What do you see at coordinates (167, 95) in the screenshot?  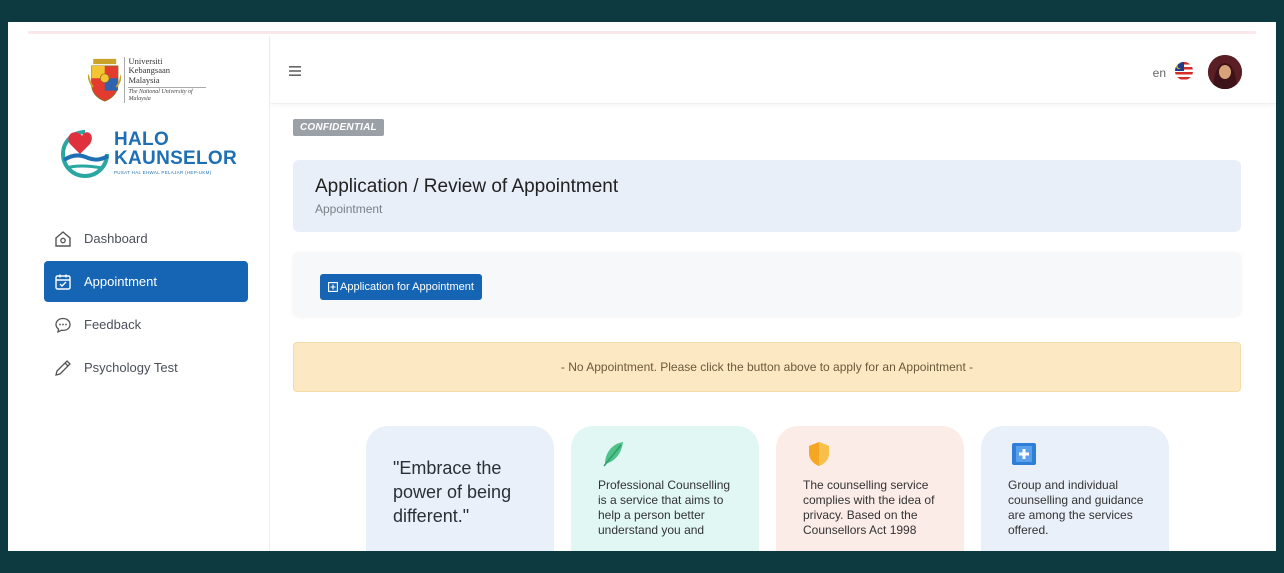 I see `university-tagline: The National University of Malaysia` at bounding box center [167, 95].